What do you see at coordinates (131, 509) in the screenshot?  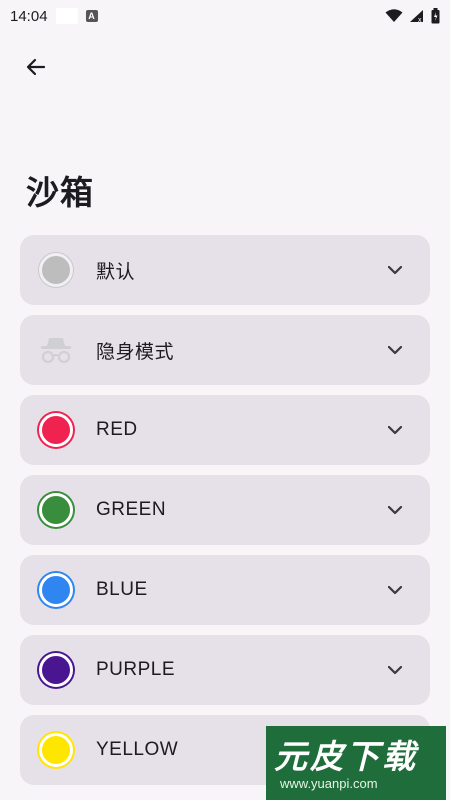 I see `sandbox-label: GREEN` at bounding box center [131, 509].